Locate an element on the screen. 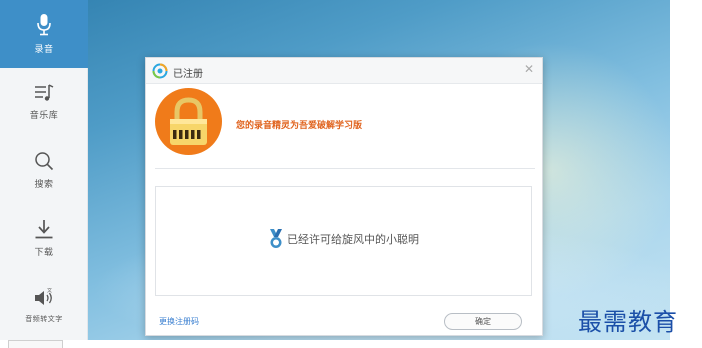  bottom-strip is located at coordinates (351, 344).